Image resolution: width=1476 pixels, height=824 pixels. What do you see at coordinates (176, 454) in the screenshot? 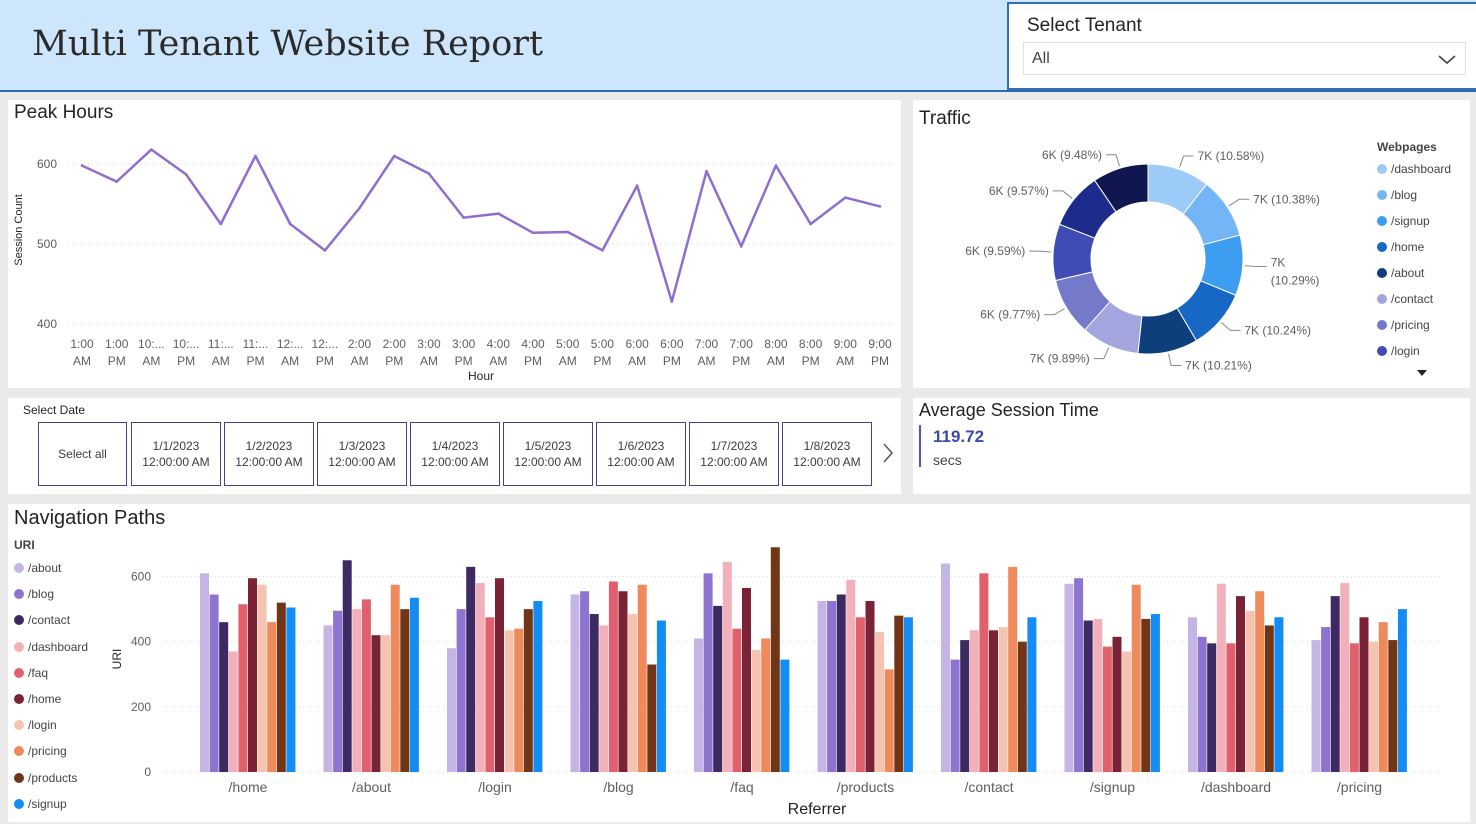
I see `date-tile: 1/1/2023 12:00:00 AM` at bounding box center [176, 454].